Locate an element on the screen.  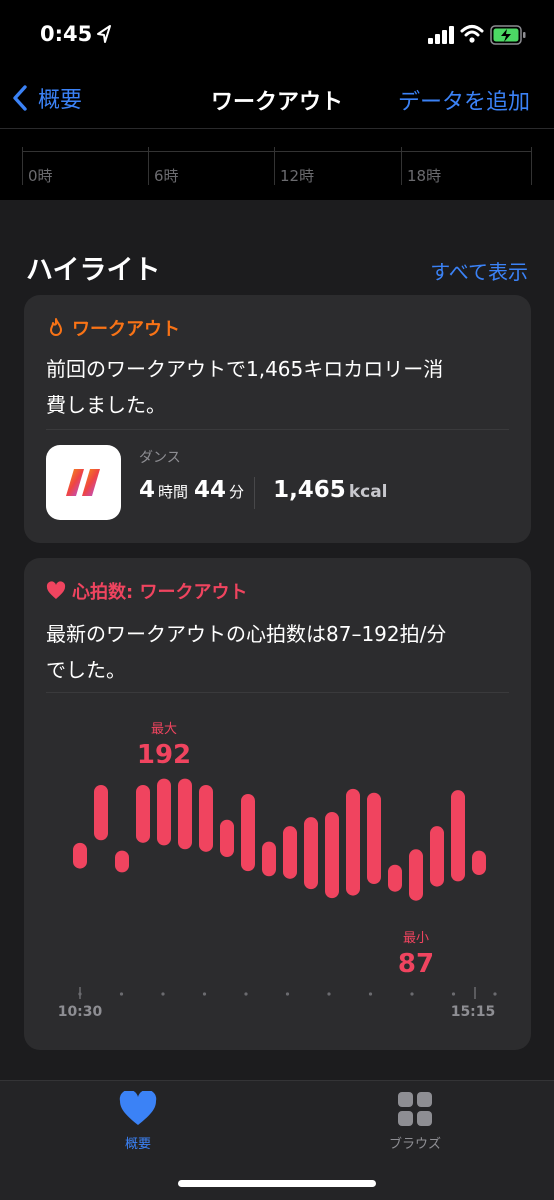
tab-summary: 概要 is located at coordinates (138, 1121).